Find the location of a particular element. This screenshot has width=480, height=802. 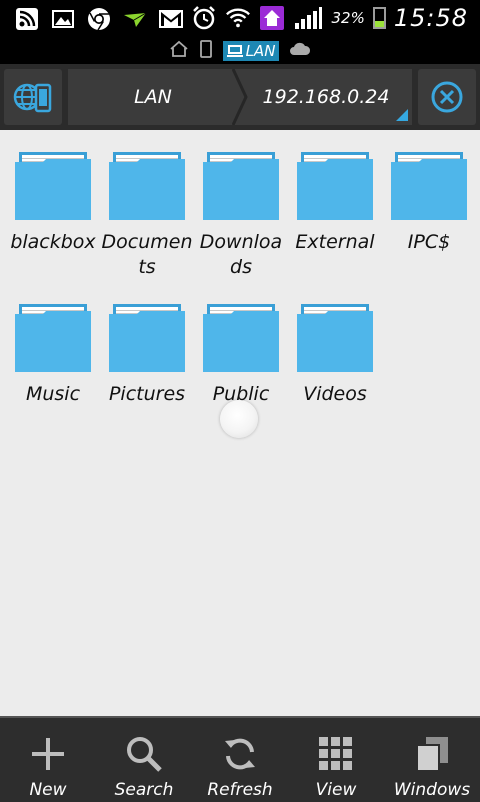

battery-percent: 32% is located at coordinates (348, 18).